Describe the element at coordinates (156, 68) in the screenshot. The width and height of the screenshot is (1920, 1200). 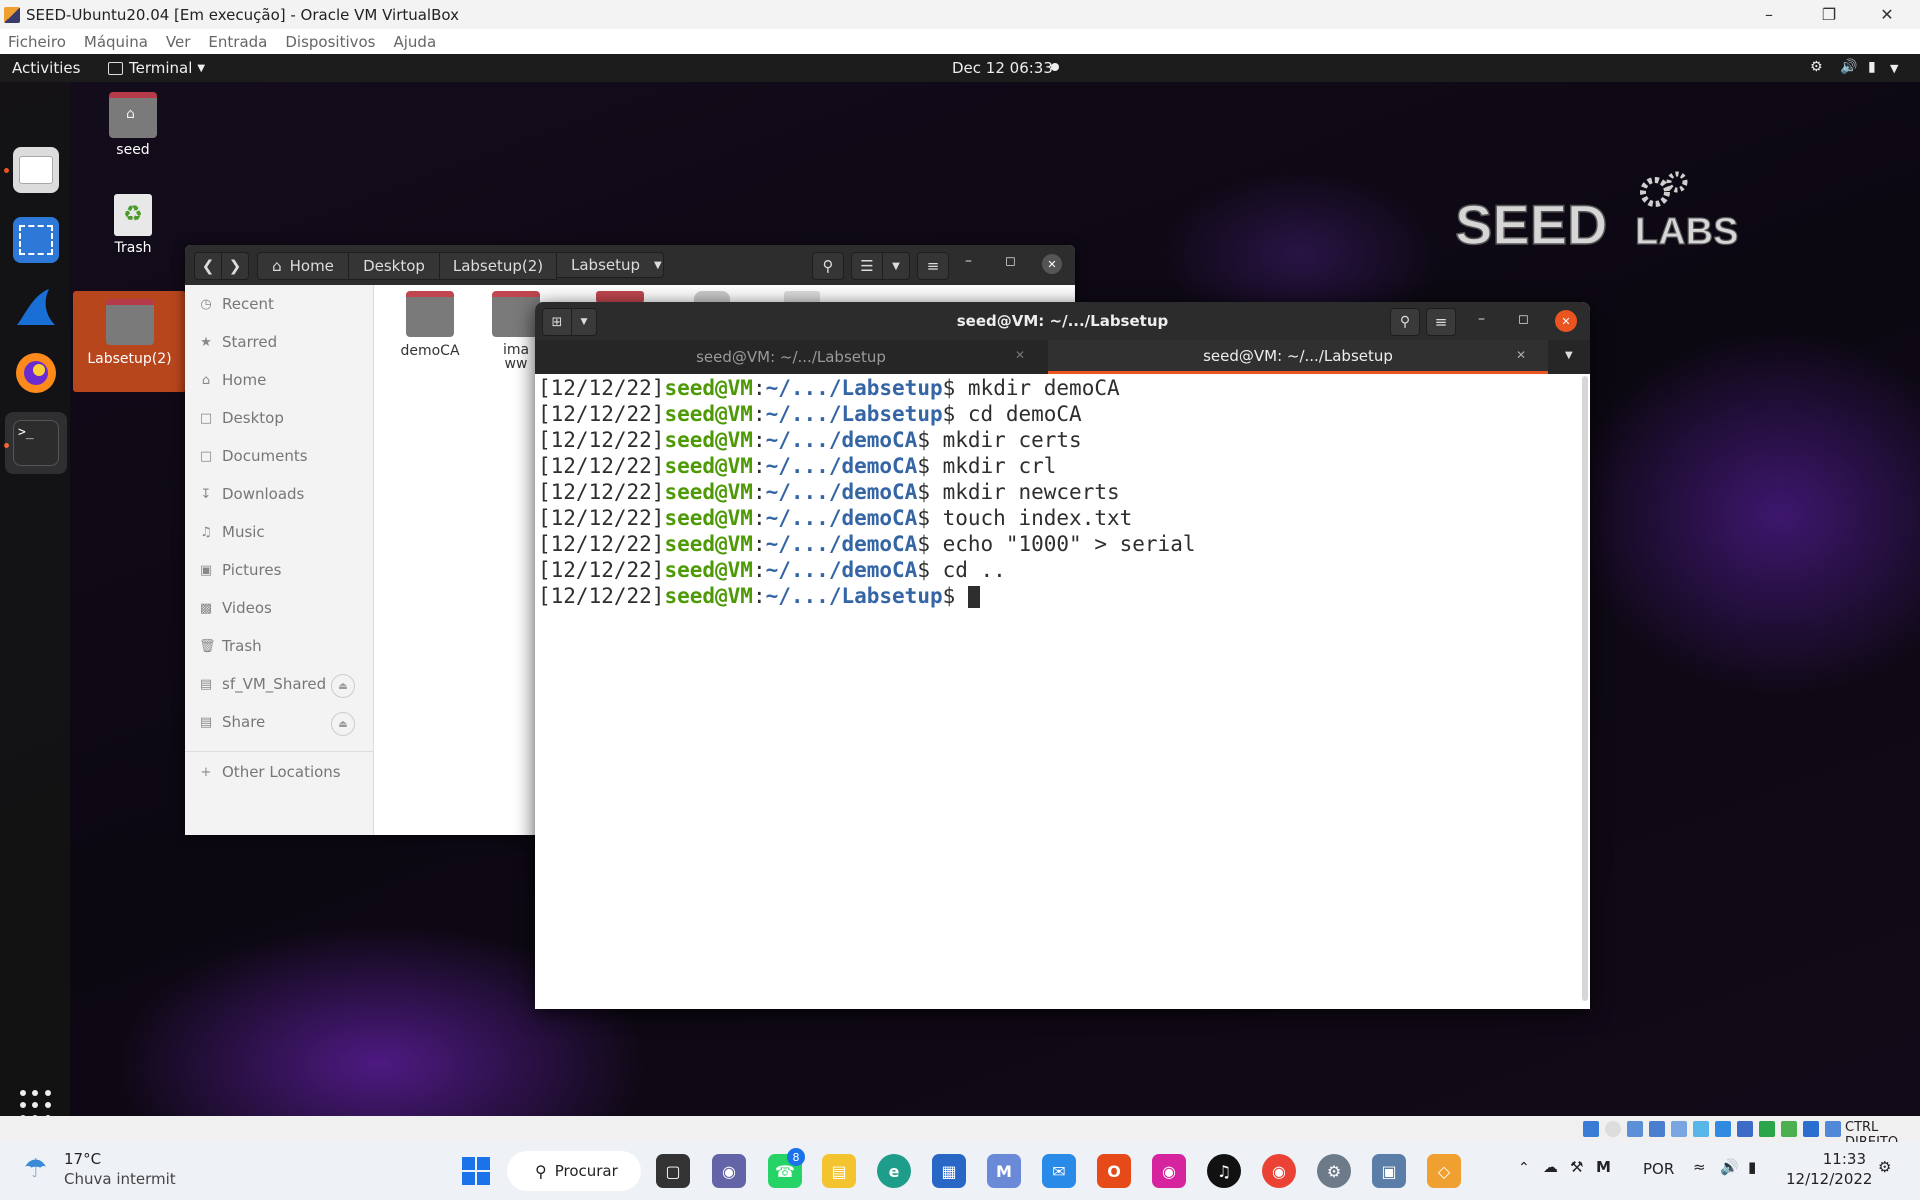
I see `terminal-app-menu: Terminal ▼` at that location.